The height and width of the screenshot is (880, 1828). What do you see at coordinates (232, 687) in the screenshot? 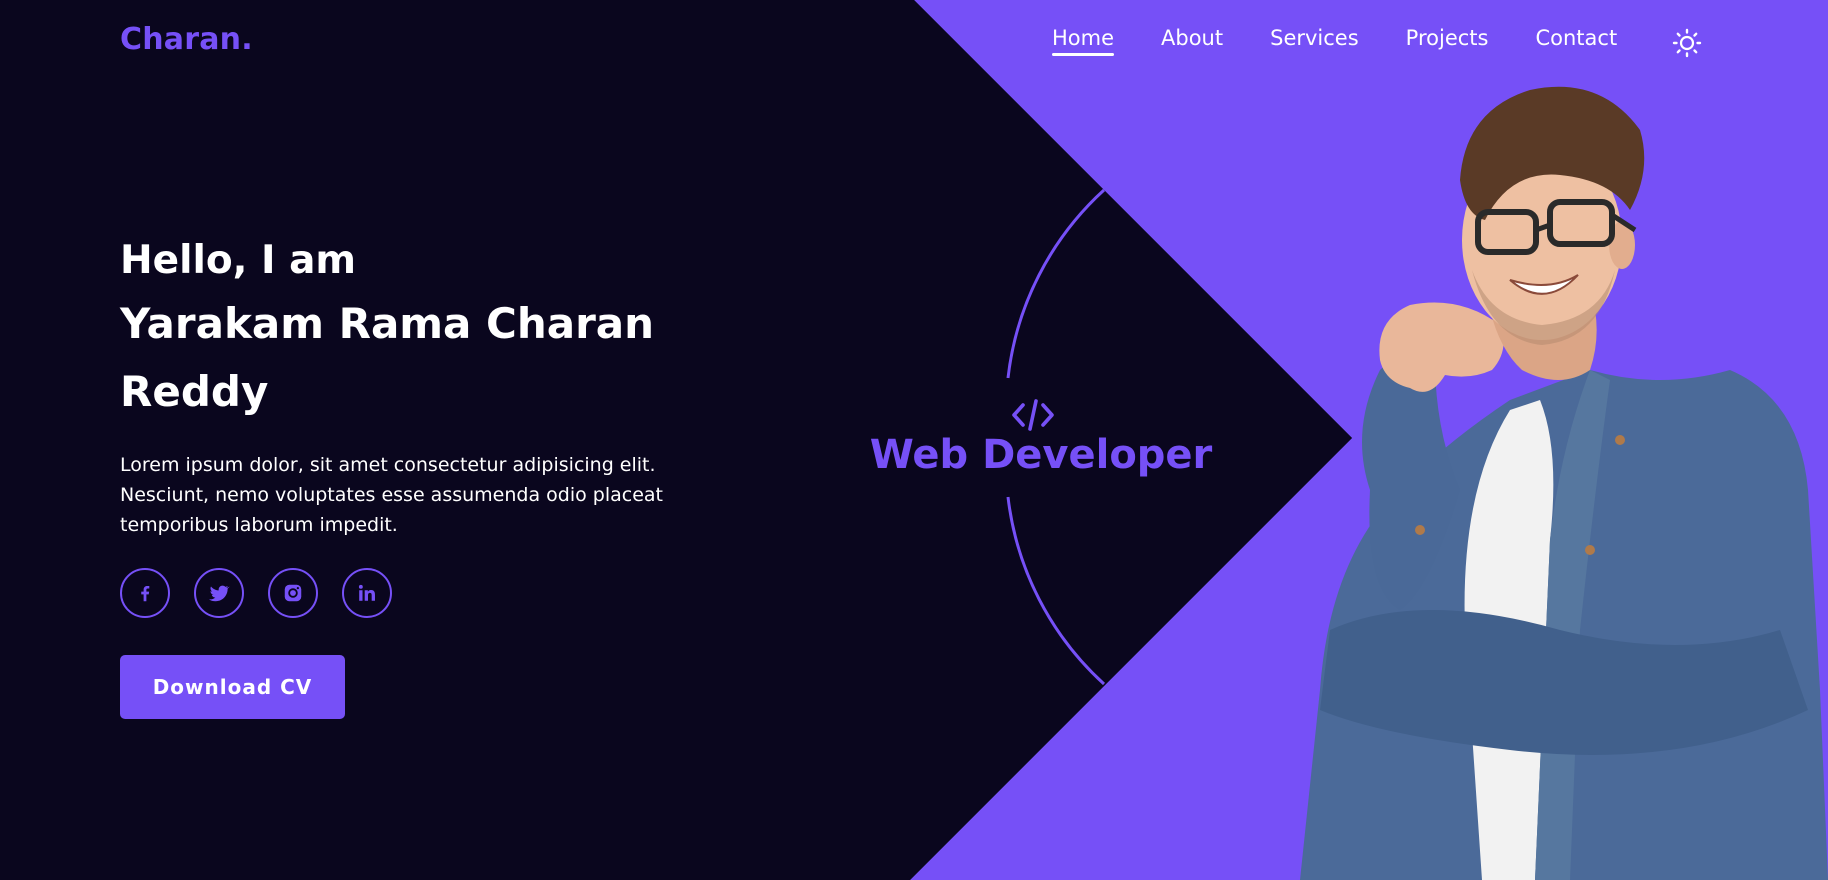
I see `download-cv-button: Download CV` at bounding box center [232, 687].